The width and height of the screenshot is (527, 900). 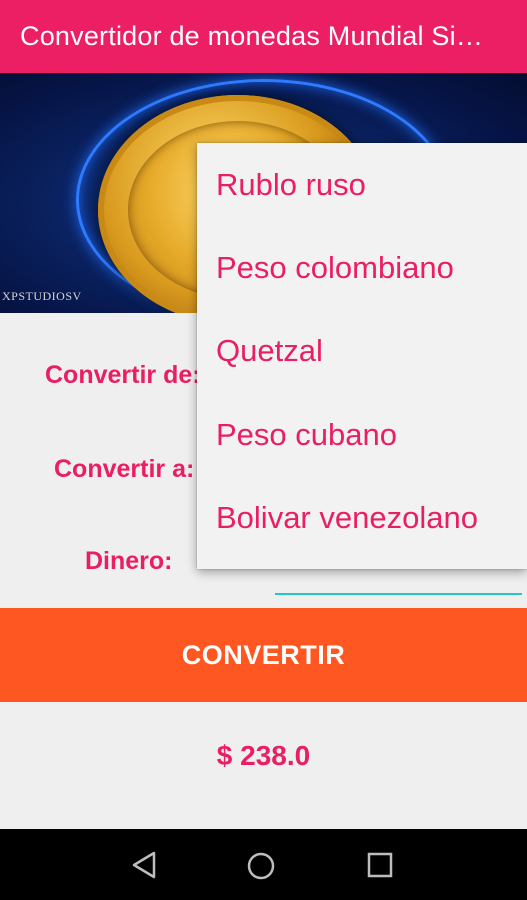 What do you see at coordinates (124, 469) in the screenshot?
I see `convert-to-label: Convertir a:` at bounding box center [124, 469].